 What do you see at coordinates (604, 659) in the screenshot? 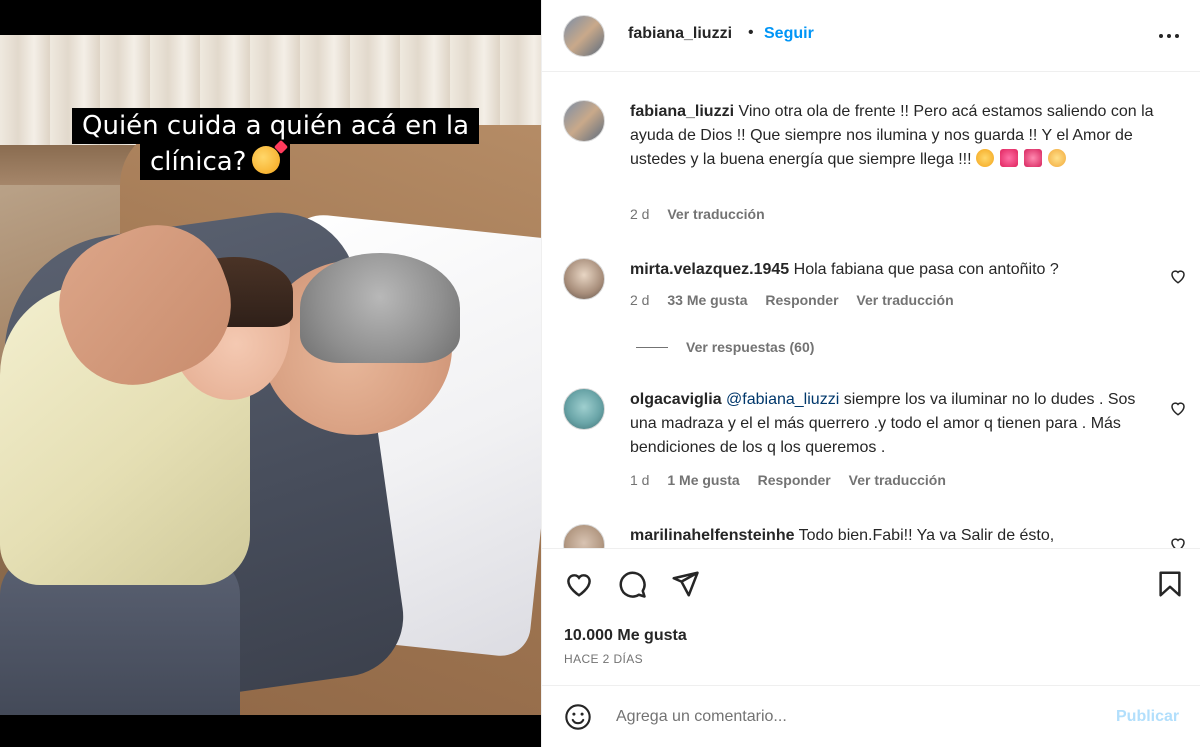
I see `post-date: HACE 2 DÍAS` at bounding box center [604, 659].